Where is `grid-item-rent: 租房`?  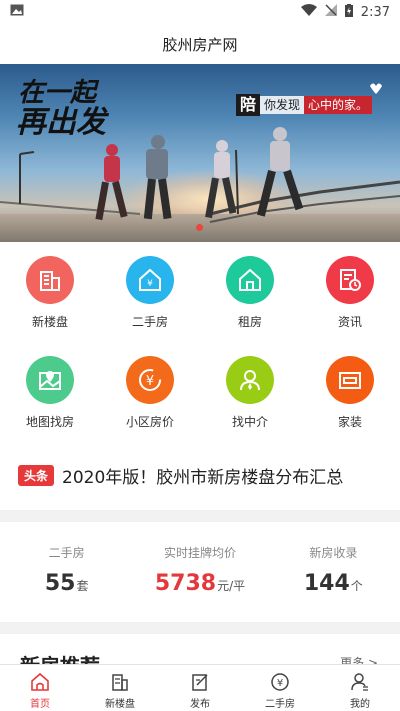 grid-item-rent: 租房 is located at coordinates (250, 290).